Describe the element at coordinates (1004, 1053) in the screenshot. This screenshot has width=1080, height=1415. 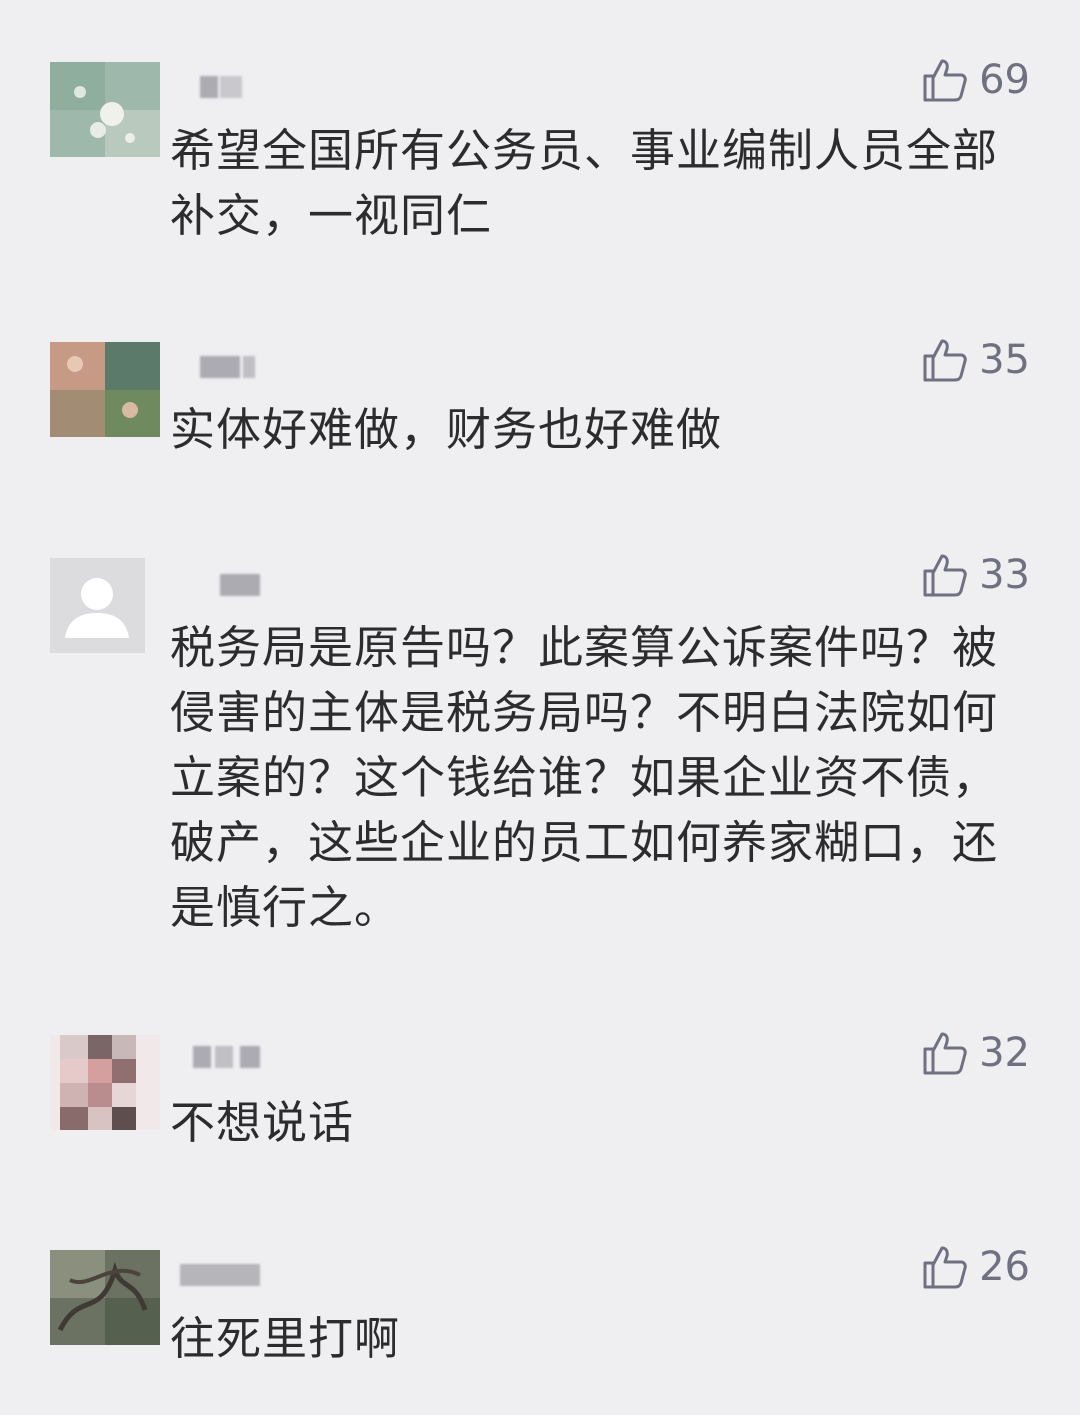
I see `like-count: 32` at that location.